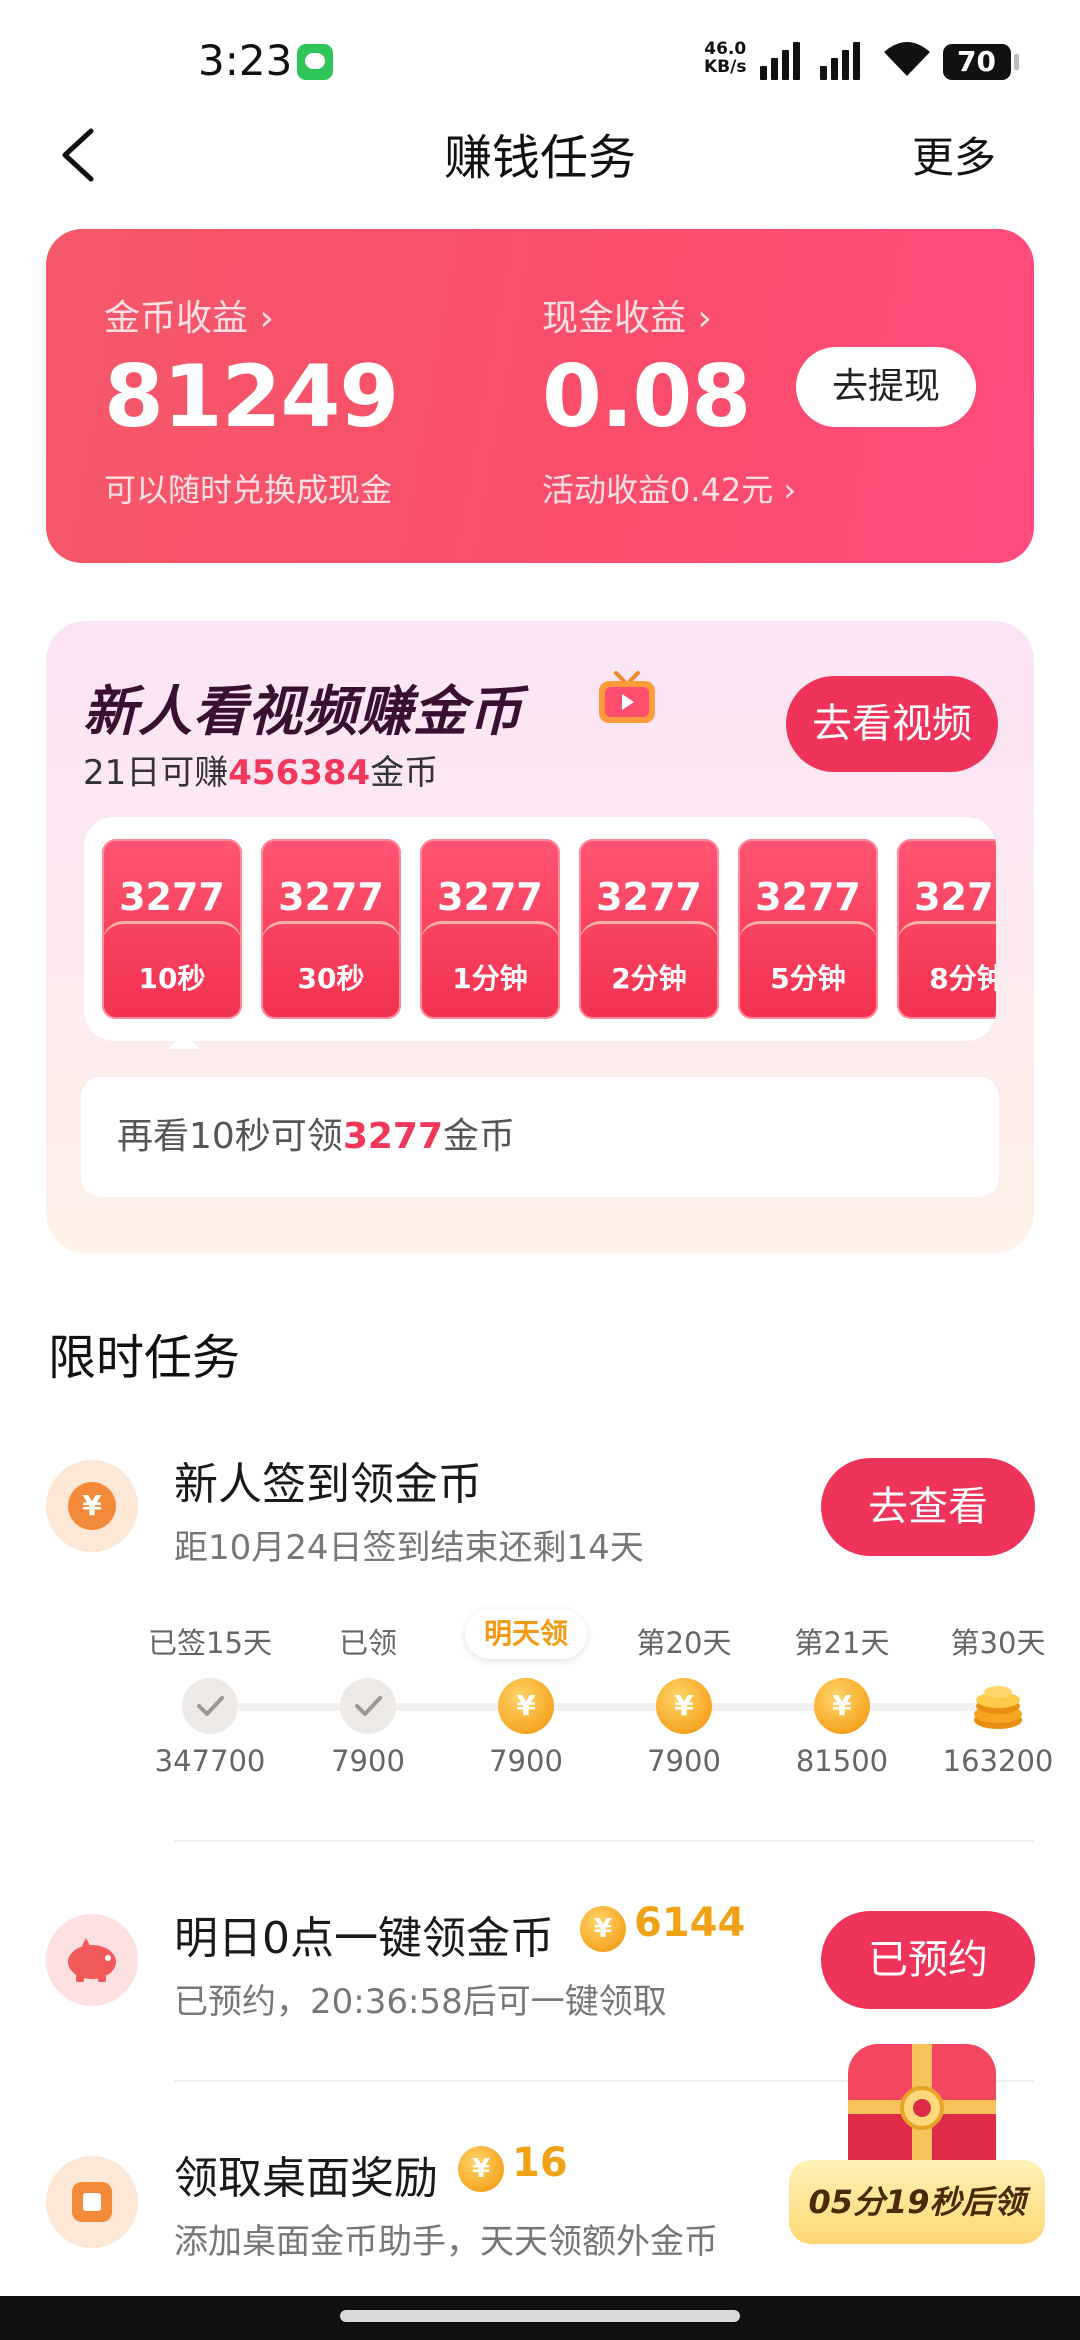 The height and width of the screenshot is (2340, 1080). Describe the element at coordinates (946, 929) in the screenshot. I see `reward-tile: 3277 8分钟` at that location.